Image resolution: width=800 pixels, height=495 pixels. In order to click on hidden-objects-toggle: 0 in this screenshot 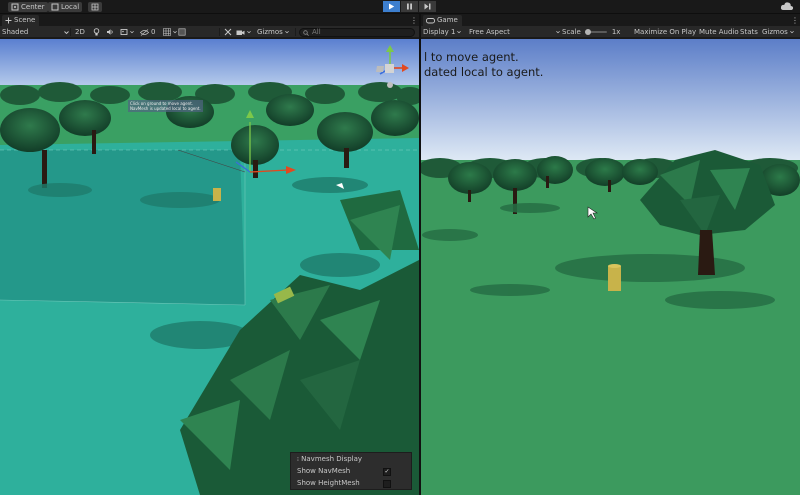, I will do `click(147, 32)`.